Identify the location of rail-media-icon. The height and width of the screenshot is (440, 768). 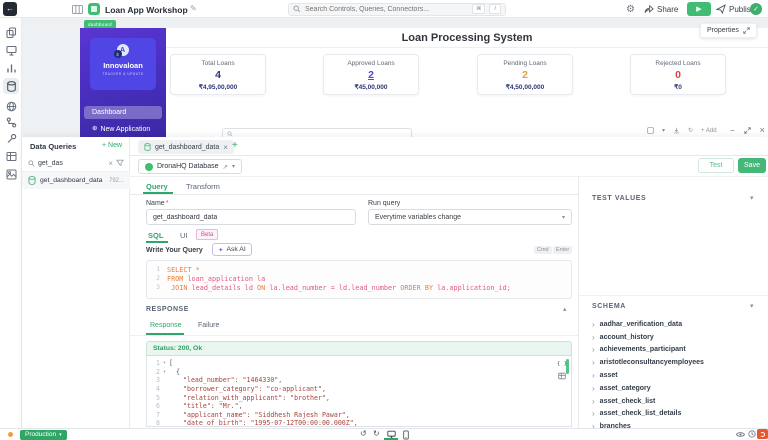
(11, 174).